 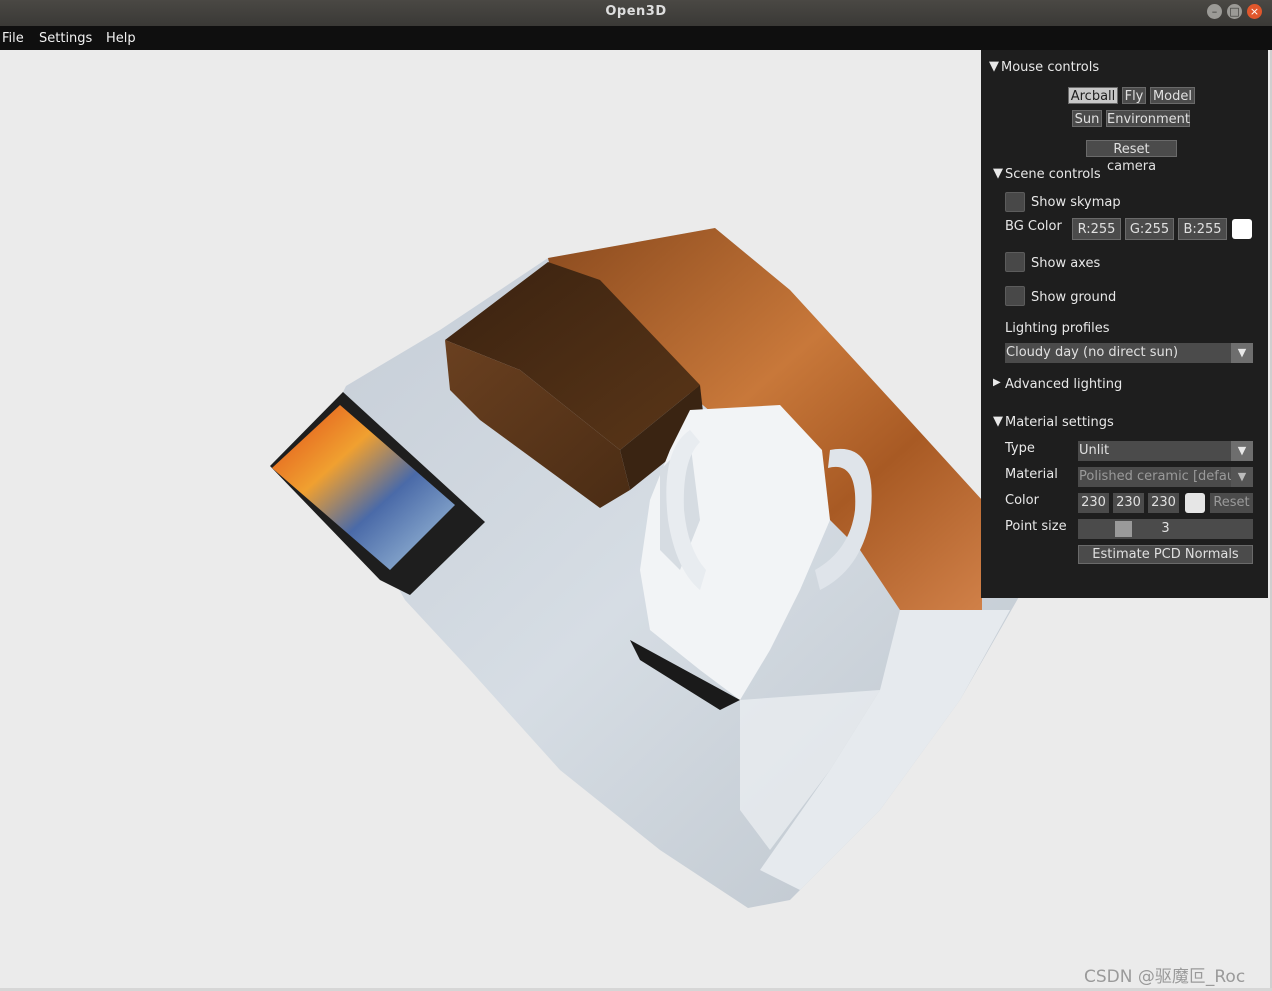 What do you see at coordinates (1096, 229) in the screenshot?
I see `bg-red-field: R:255` at bounding box center [1096, 229].